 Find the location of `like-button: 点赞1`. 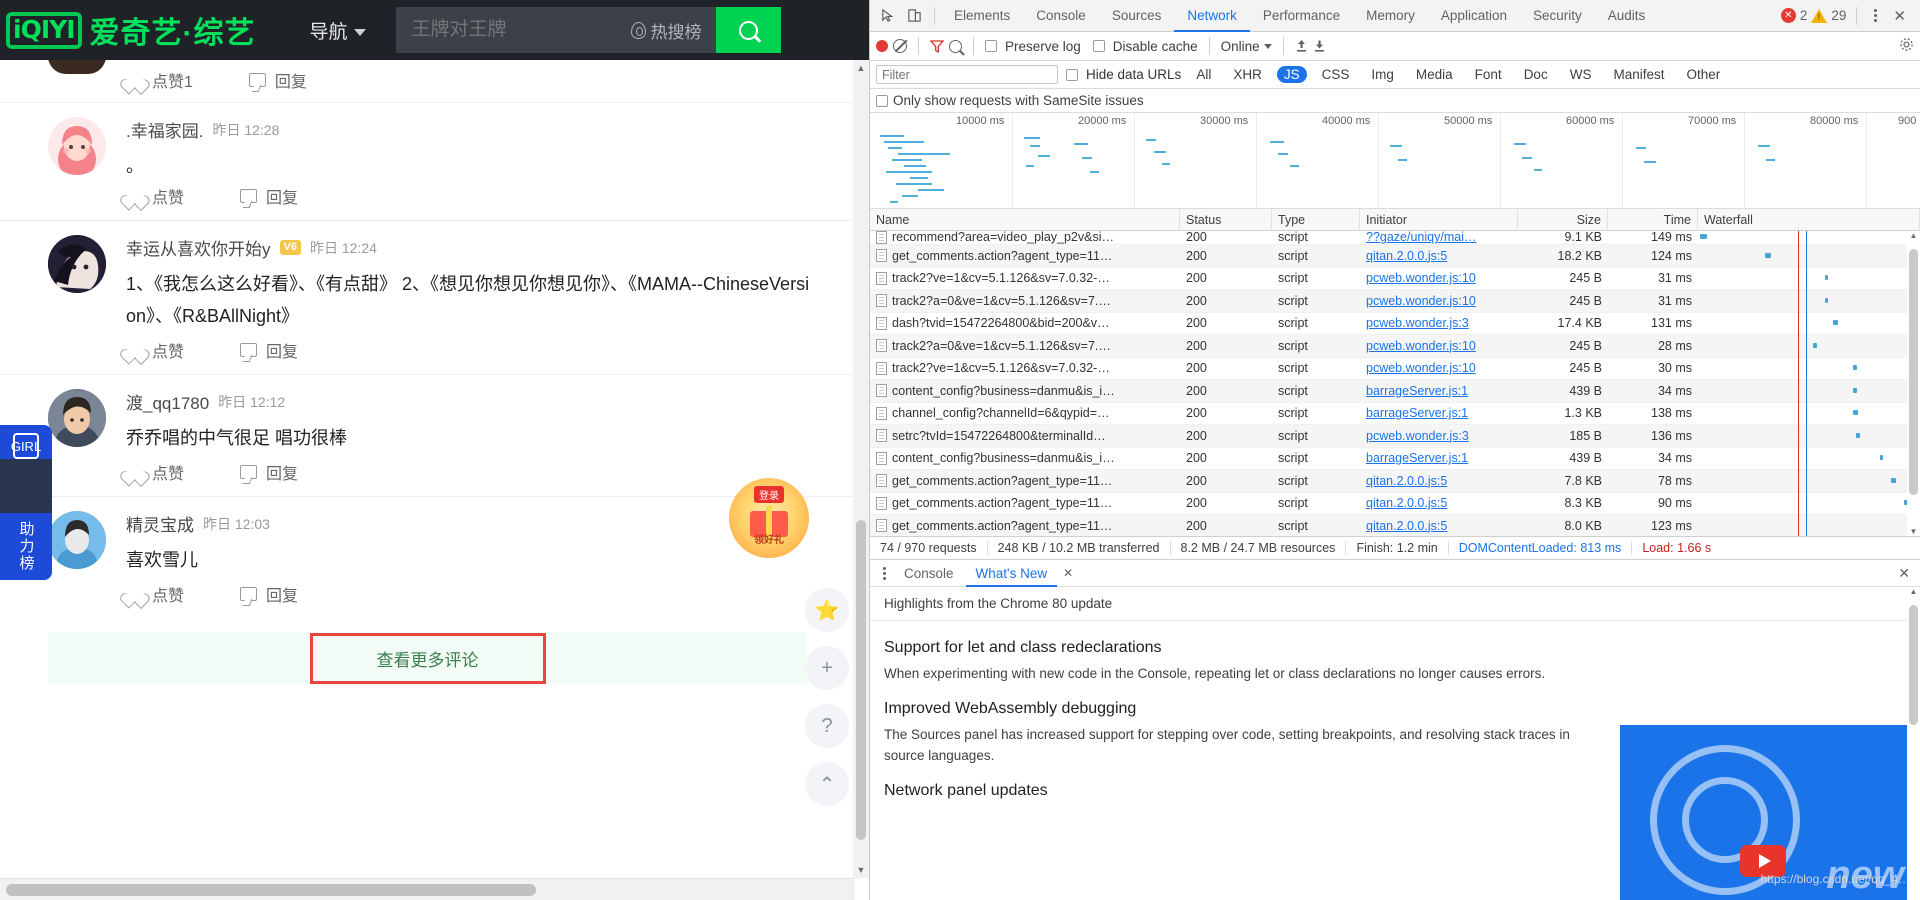

like-button: 点赞1 is located at coordinates (159, 80).